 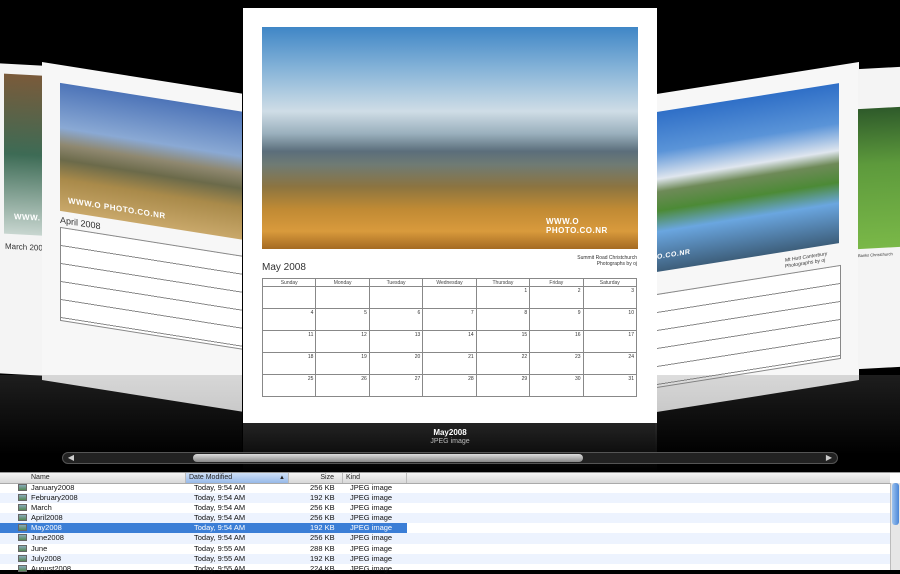 I want to click on calendar-day-cell: 6, so click(x=396, y=320).